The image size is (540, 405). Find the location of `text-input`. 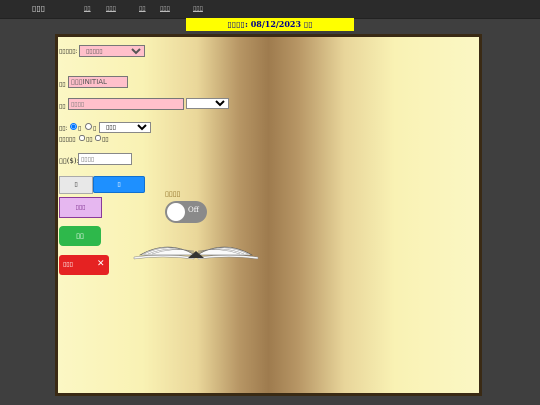

text-input is located at coordinates (126, 104).